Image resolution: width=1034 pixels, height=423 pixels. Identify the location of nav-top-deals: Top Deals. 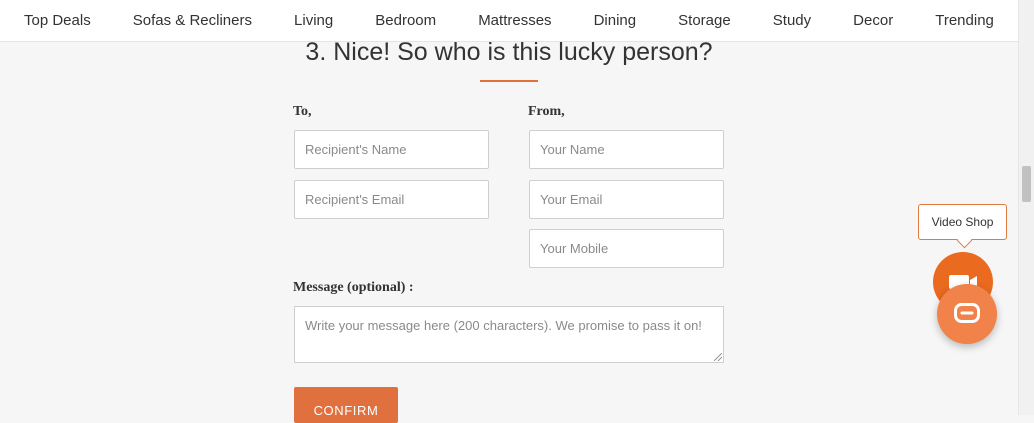
(57, 20).